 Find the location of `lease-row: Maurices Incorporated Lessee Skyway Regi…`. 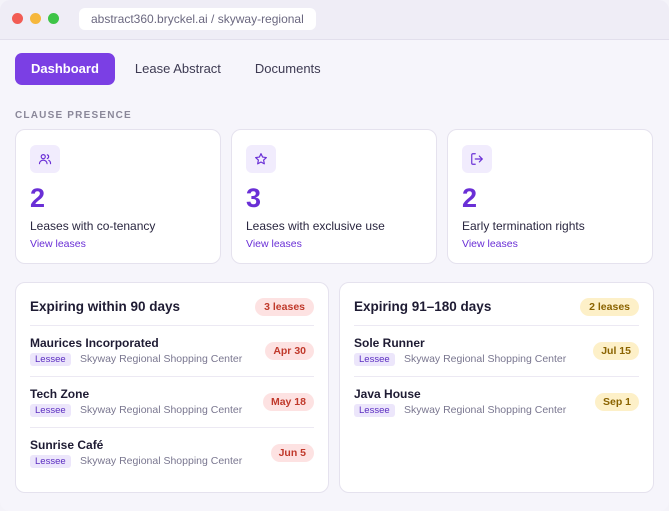

lease-row: Maurices Incorporated Lessee Skyway Regi… is located at coordinates (172, 350).